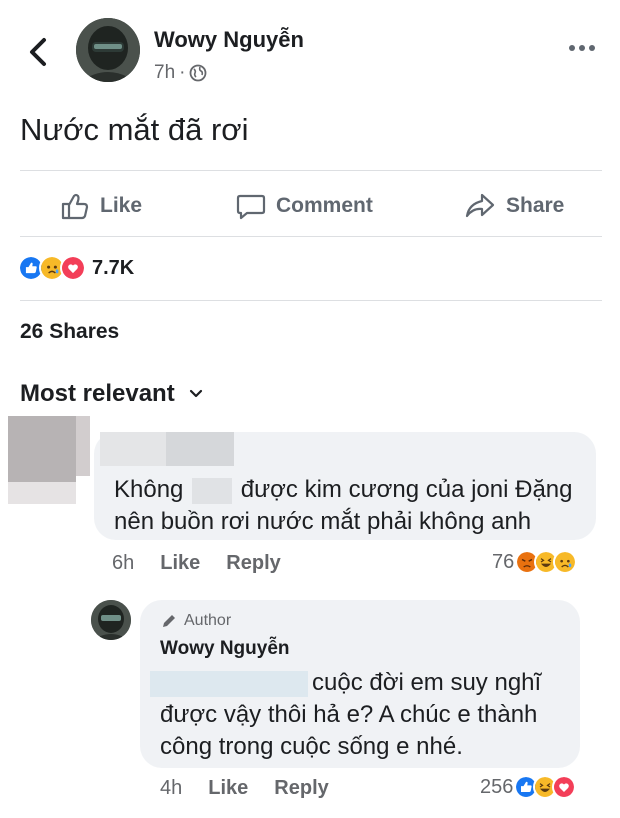 The image size is (620, 818). What do you see at coordinates (134, 129) in the screenshot?
I see `post-text: Nước mắt đã rơi` at bounding box center [134, 129].